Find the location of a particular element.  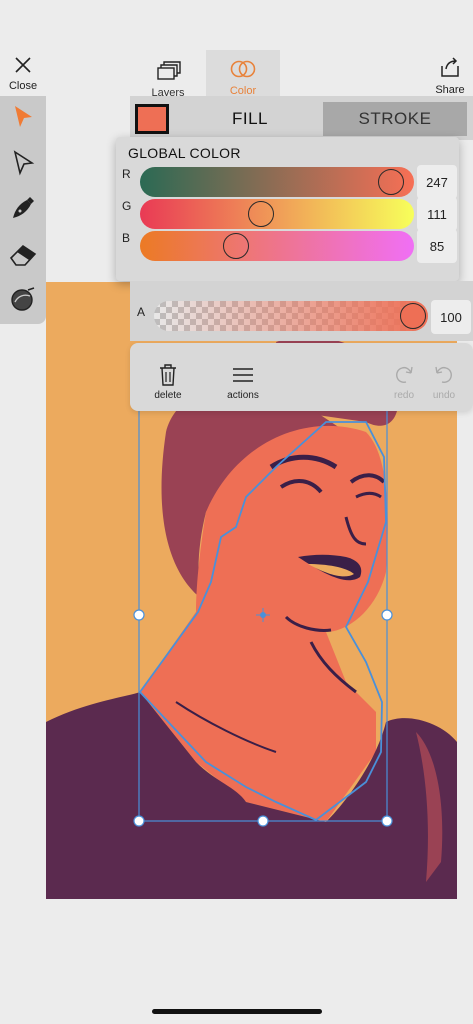

color-venn-icon is located at coordinates (243, 69).